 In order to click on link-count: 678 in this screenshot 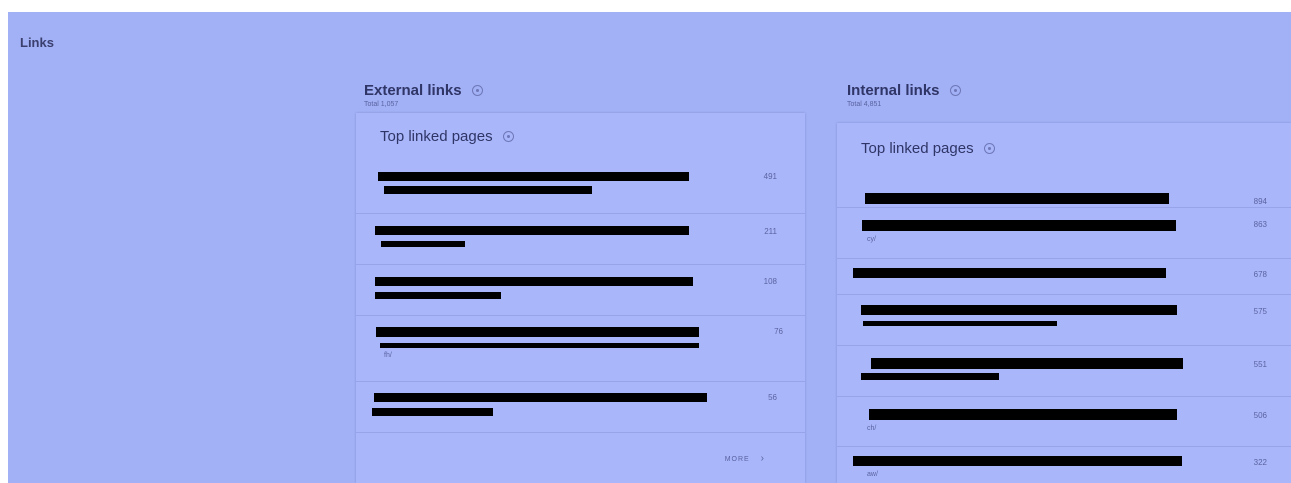, I will do `click(1260, 274)`.